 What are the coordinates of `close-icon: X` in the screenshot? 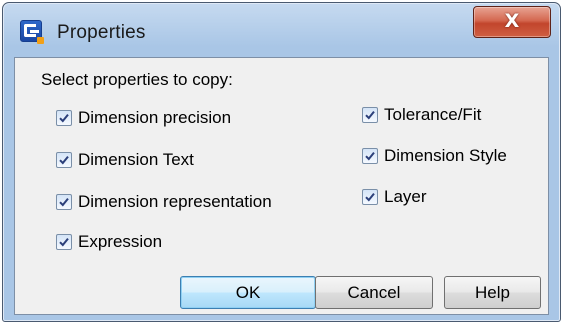 It's located at (512, 21).